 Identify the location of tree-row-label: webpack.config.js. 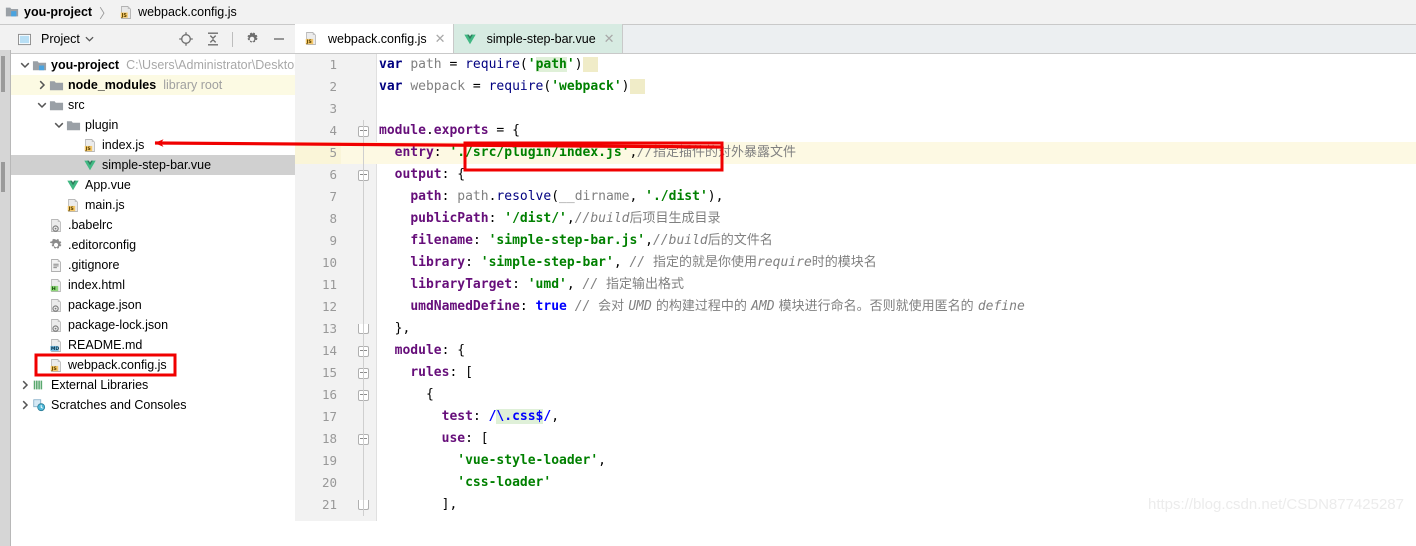
(117, 365).